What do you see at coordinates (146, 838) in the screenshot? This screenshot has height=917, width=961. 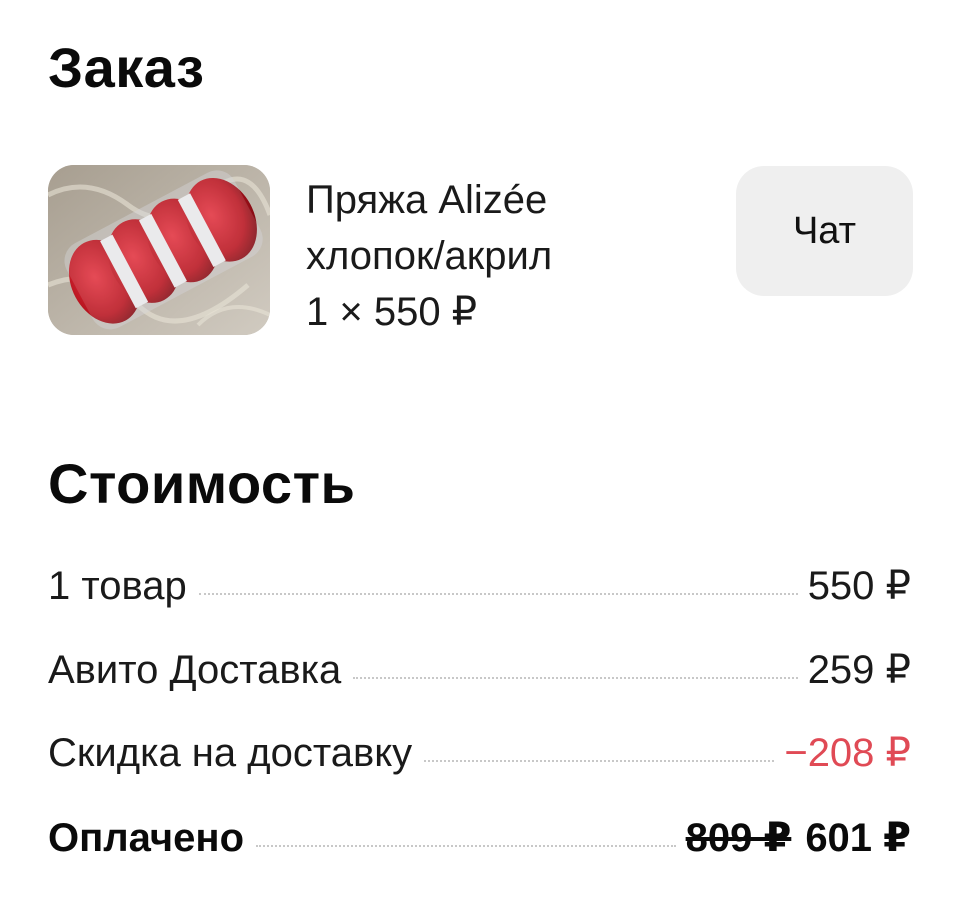 I see `paid-label: Оплачено` at bounding box center [146, 838].